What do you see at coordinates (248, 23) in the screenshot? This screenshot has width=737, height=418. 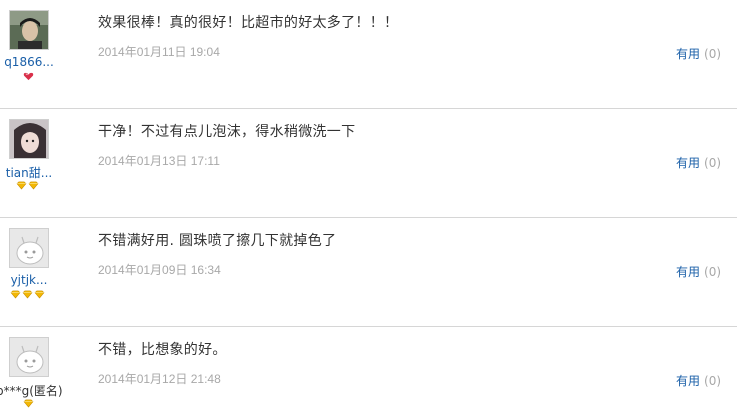 I see `review-content: 效果很棒！真的很好！比超市的好太多了！！！` at bounding box center [248, 23].